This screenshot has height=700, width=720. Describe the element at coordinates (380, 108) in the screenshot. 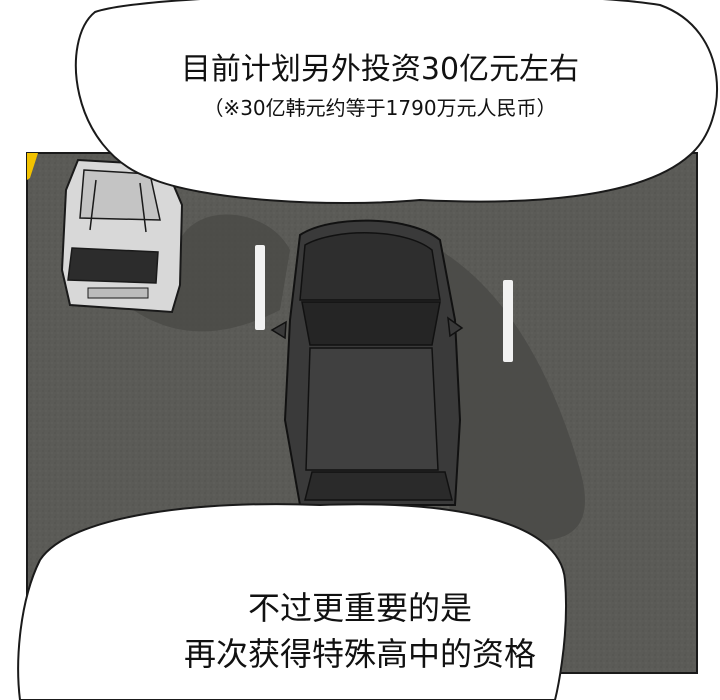

I see `top-bubble-line-2: （※30亿韩元约等于1790万元人民币）` at that location.